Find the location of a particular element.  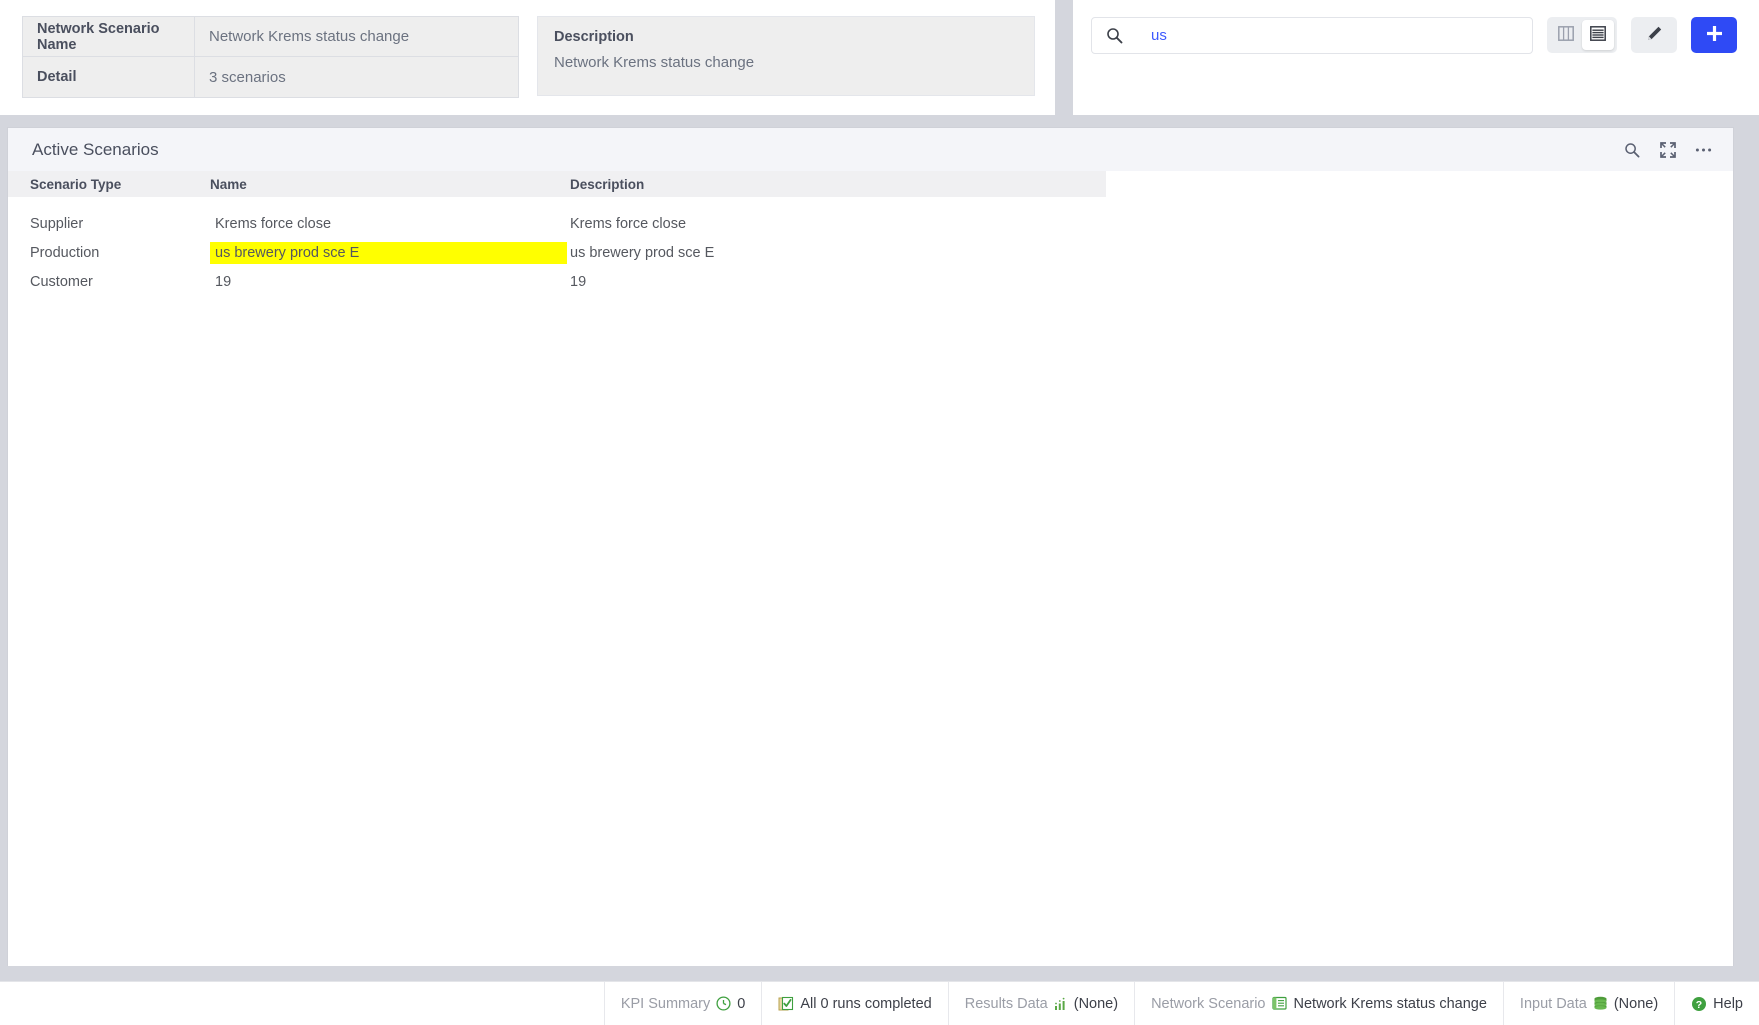

card-header-actions is located at coordinates (1667, 149).